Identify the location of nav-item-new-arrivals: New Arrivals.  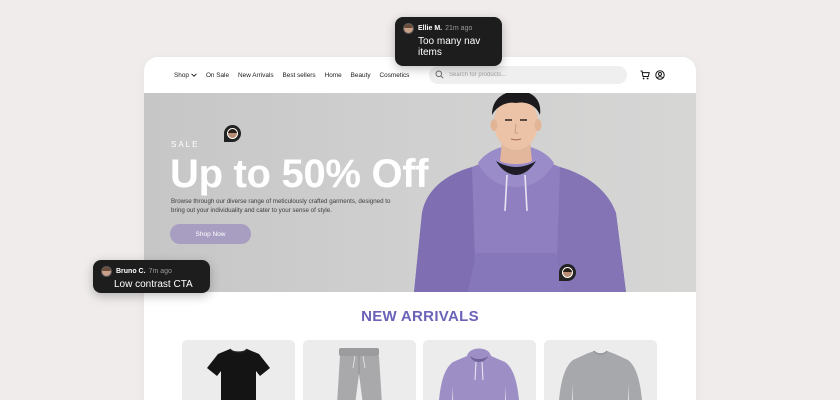
(256, 75).